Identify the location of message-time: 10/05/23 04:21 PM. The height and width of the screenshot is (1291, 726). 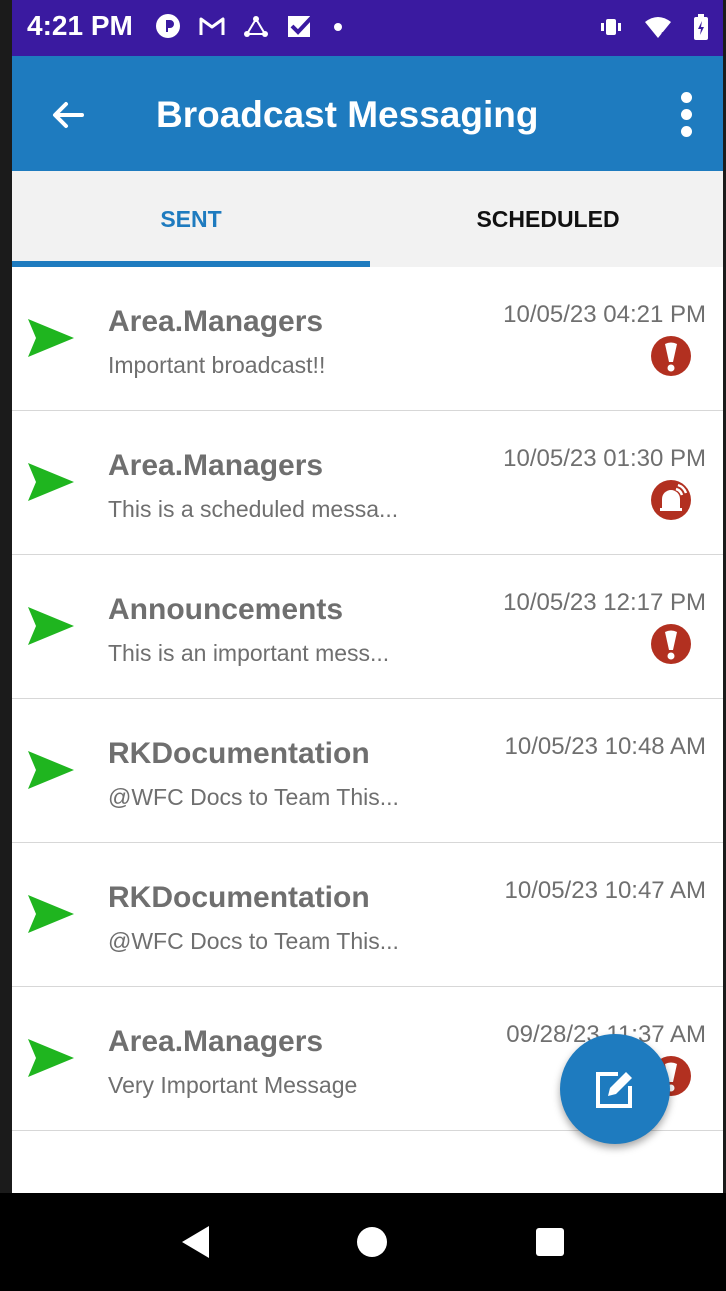
(604, 314).